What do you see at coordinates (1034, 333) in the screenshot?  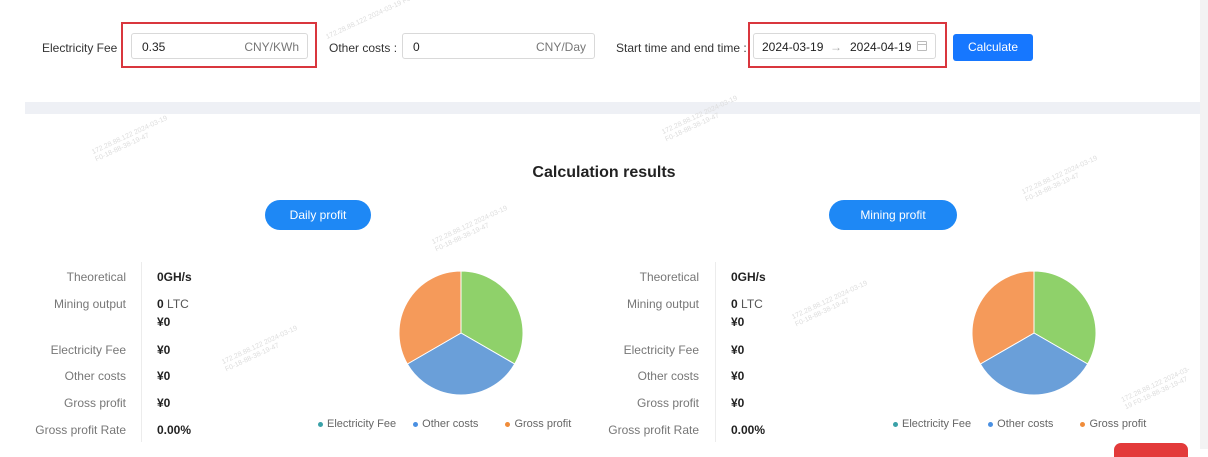 I see `mining-profit-pie-chart` at bounding box center [1034, 333].